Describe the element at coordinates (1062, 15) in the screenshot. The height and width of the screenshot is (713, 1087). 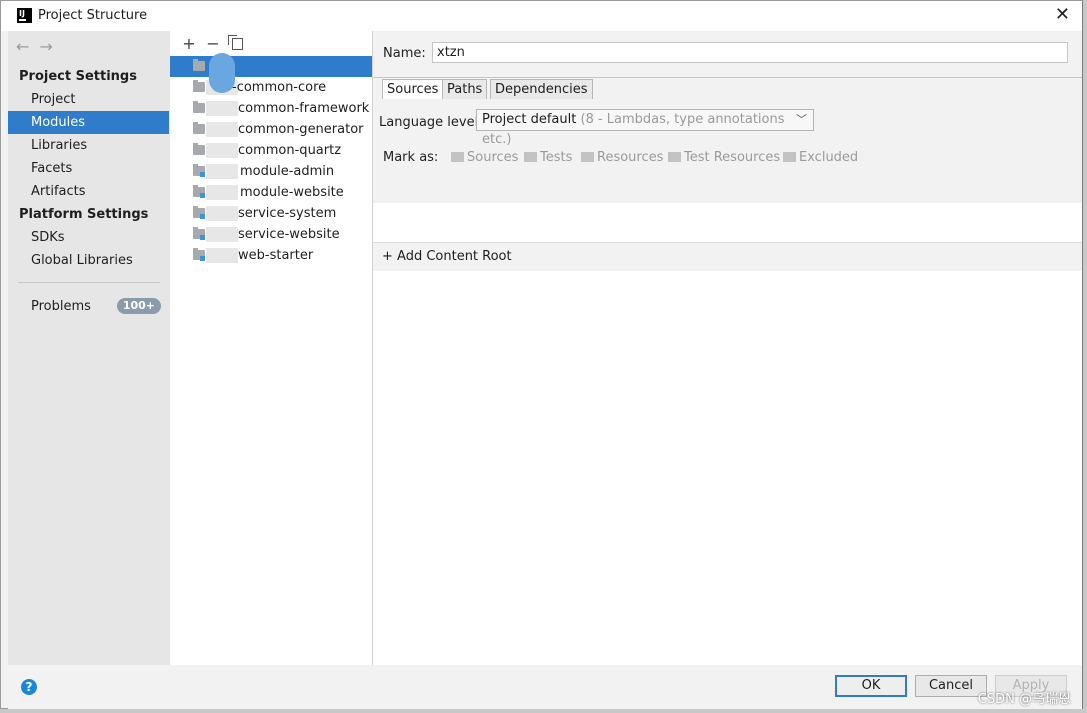
I see `close-icon: ✕` at that location.